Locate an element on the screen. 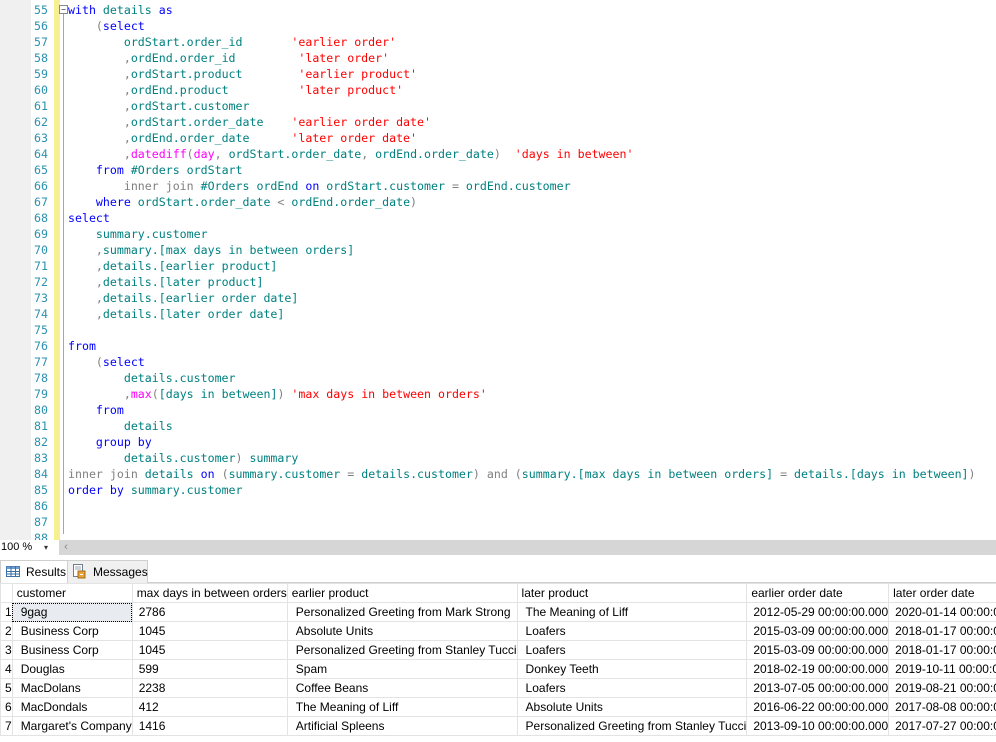  table-cell: Douglas is located at coordinates (72, 669).